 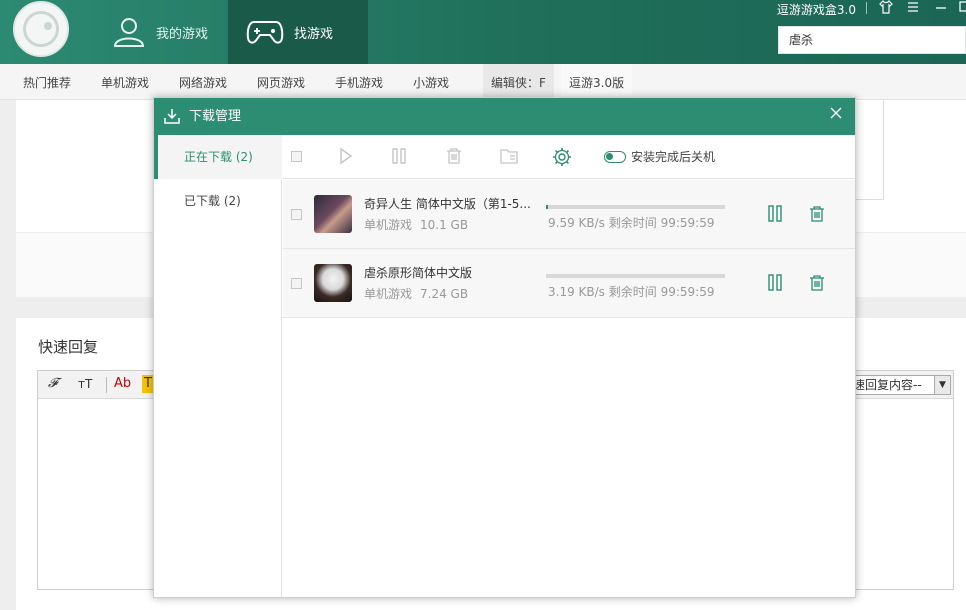 I want to click on shutdown-toggle, so click(x=615, y=157).